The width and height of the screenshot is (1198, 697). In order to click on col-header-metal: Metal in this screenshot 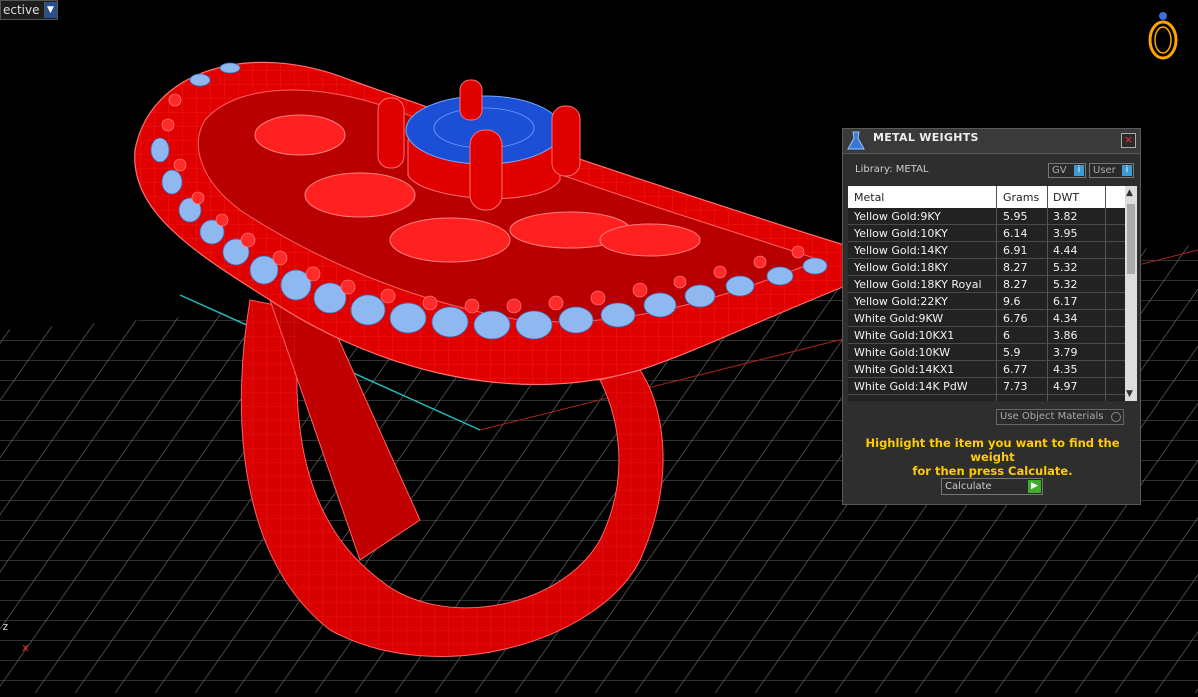, I will do `click(869, 197)`.